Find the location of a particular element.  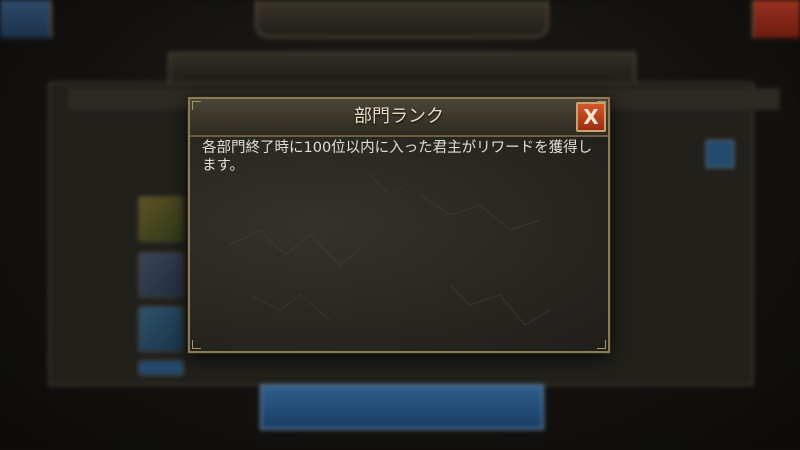

dialog-title: 部門ランク is located at coordinates (399, 116).